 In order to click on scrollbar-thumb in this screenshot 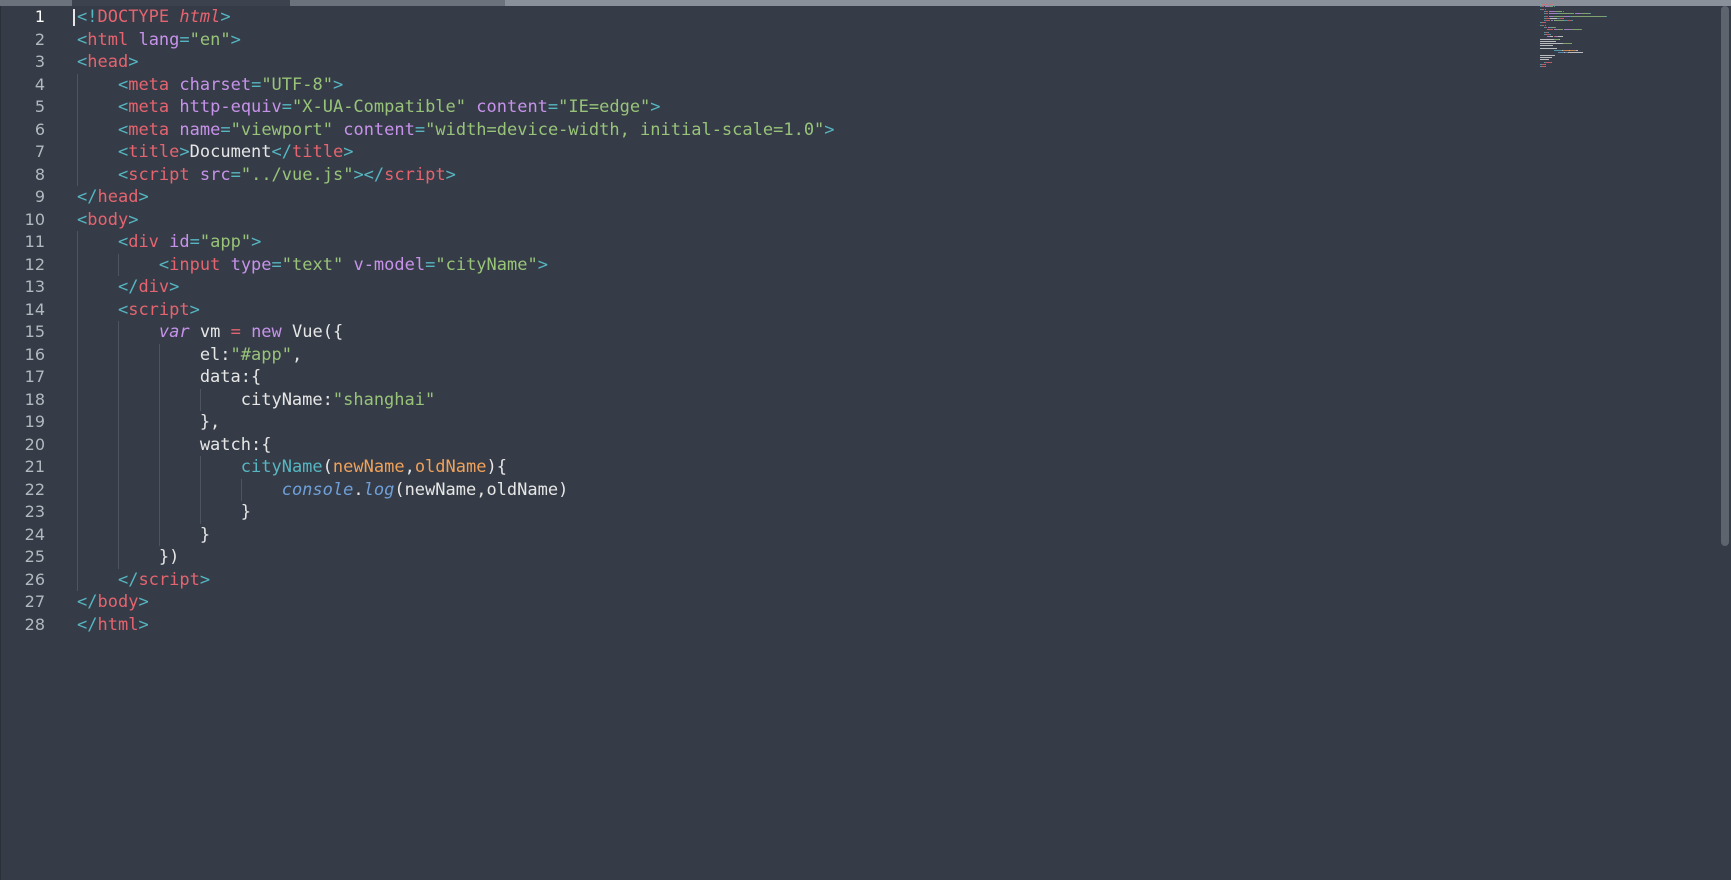, I will do `click(1725, 276)`.